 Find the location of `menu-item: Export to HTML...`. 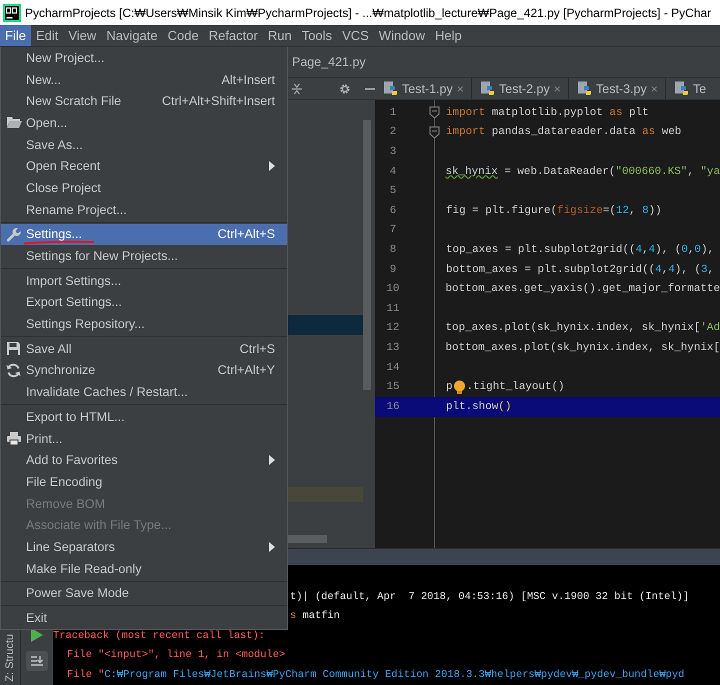

menu-item: Export to HTML... is located at coordinates (144, 417).